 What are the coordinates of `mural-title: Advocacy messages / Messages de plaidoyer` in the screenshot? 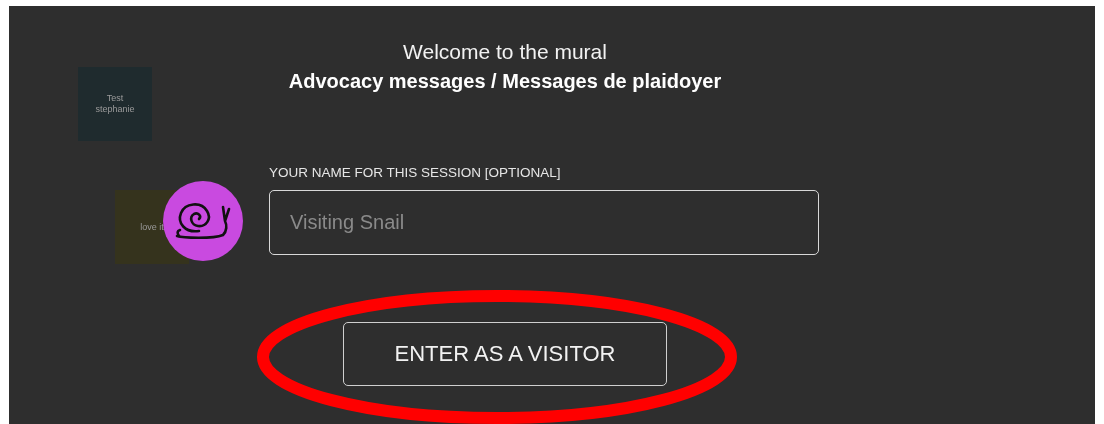 It's located at (505, 81).